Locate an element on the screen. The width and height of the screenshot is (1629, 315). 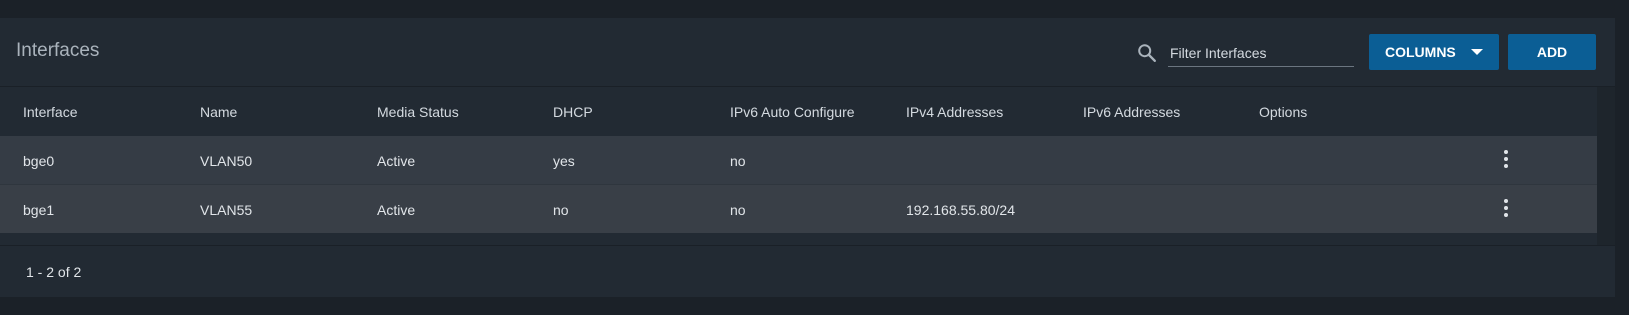
cell-ipv4-addresses: 192.168.55.80/24 is located at coordinates (960, 210).